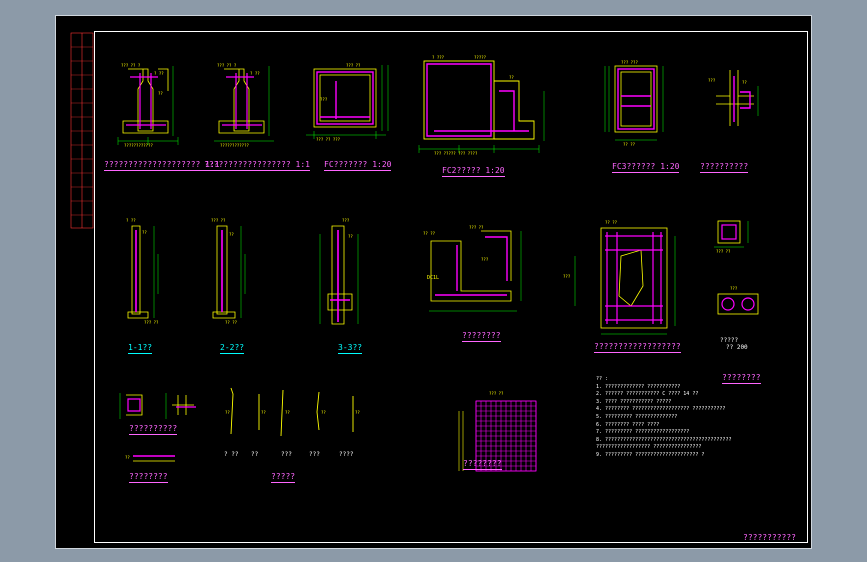 The image size is (867, 562). I want to click on view-rebar-shapes: ?????? ????, so click(292, 412).